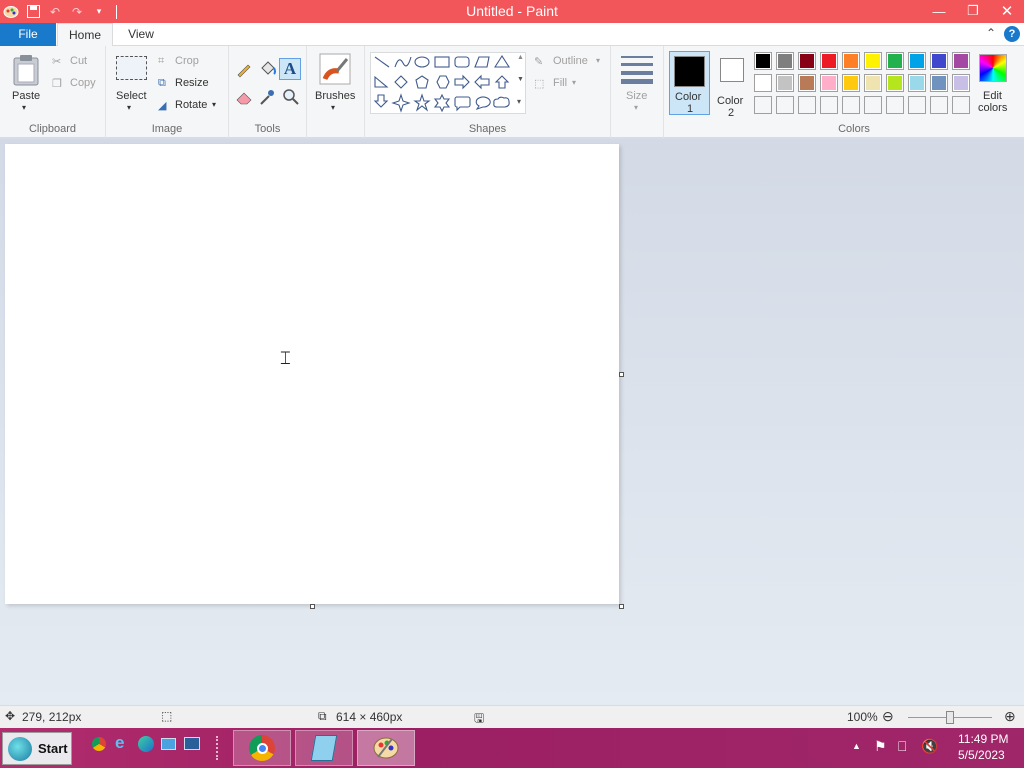  I want to click on paste-button: Paste, so click(26, 96).